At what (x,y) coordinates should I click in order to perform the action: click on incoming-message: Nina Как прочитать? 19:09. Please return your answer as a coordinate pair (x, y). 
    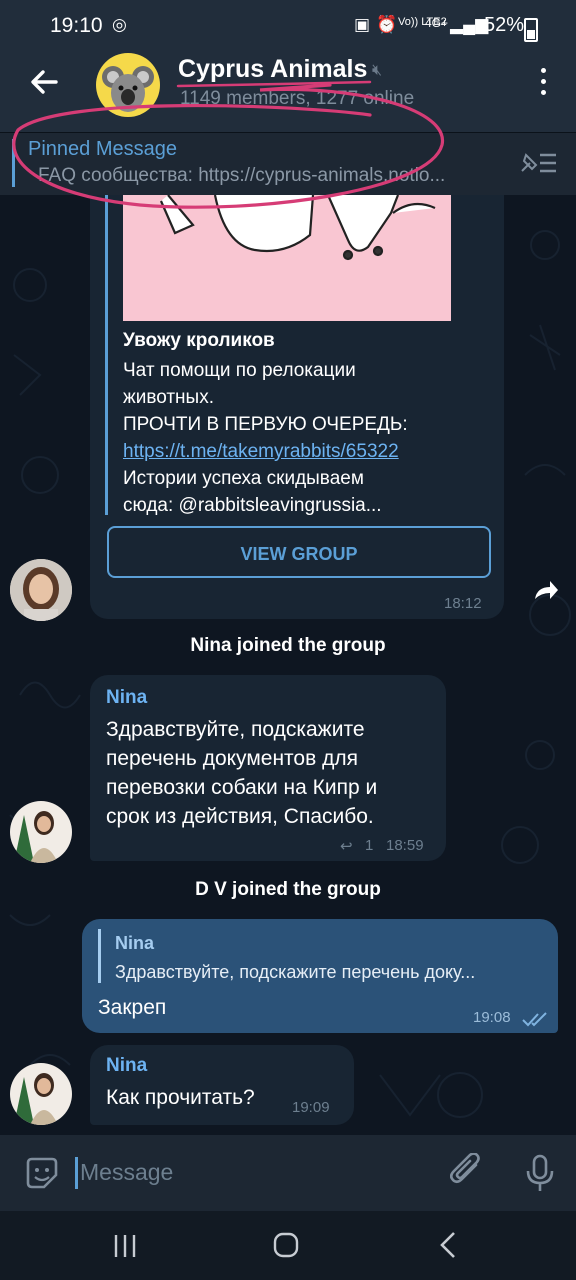
    Looking at the image, I should click on (222, 1085).